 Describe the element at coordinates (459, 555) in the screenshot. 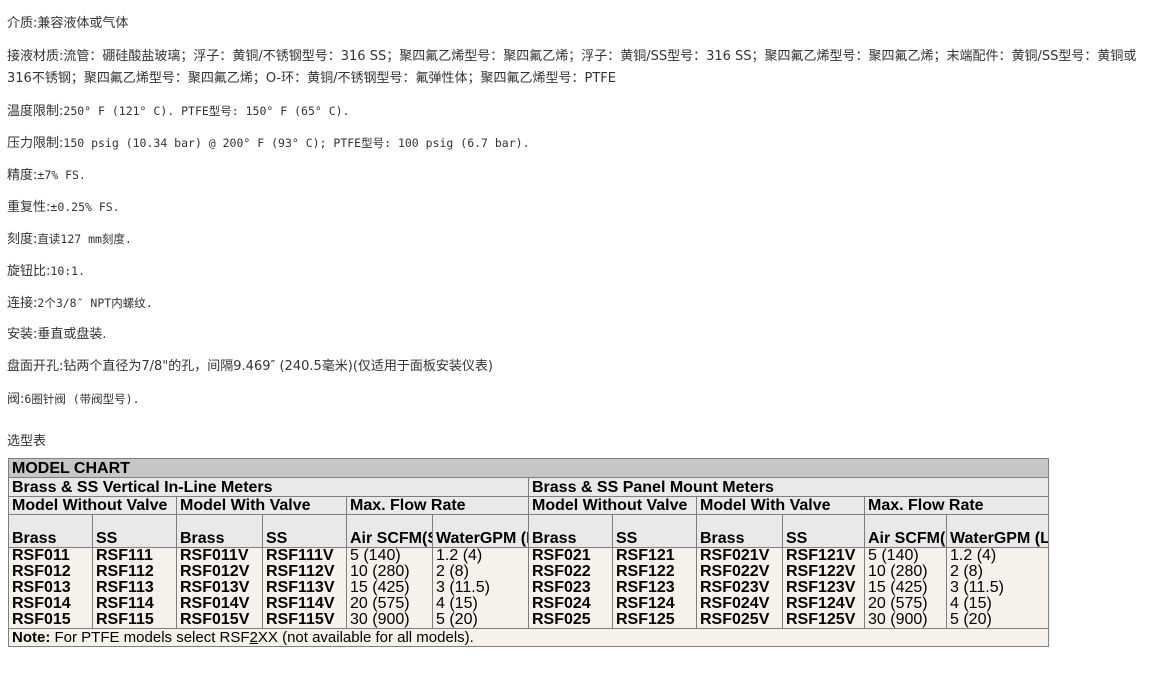

I see `inline-water-flow-item: 1.2 (4)` at that location.